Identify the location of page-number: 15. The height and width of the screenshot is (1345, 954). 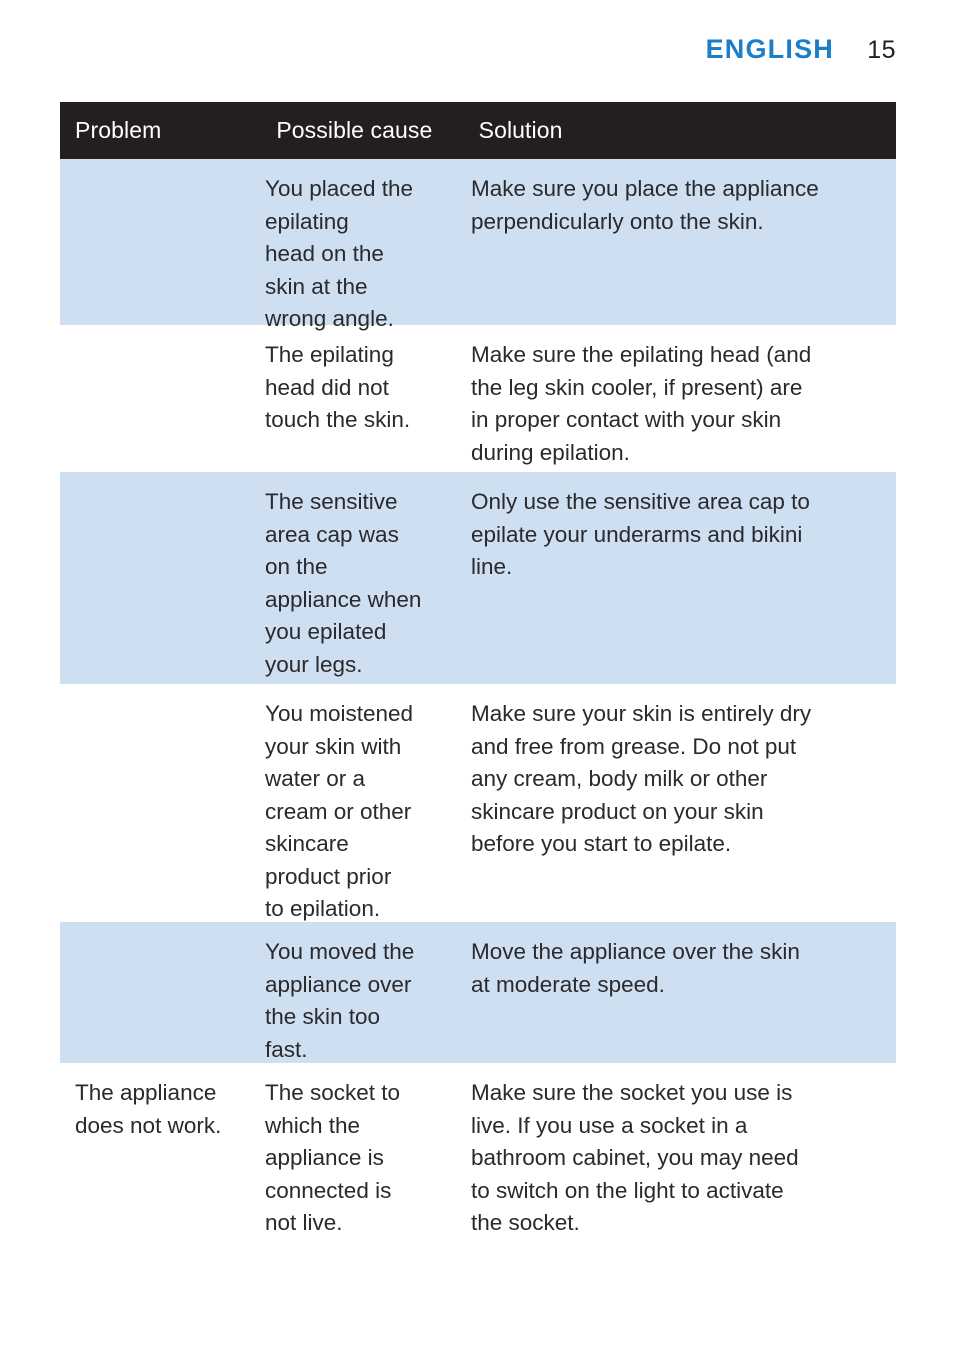
(881, 50).